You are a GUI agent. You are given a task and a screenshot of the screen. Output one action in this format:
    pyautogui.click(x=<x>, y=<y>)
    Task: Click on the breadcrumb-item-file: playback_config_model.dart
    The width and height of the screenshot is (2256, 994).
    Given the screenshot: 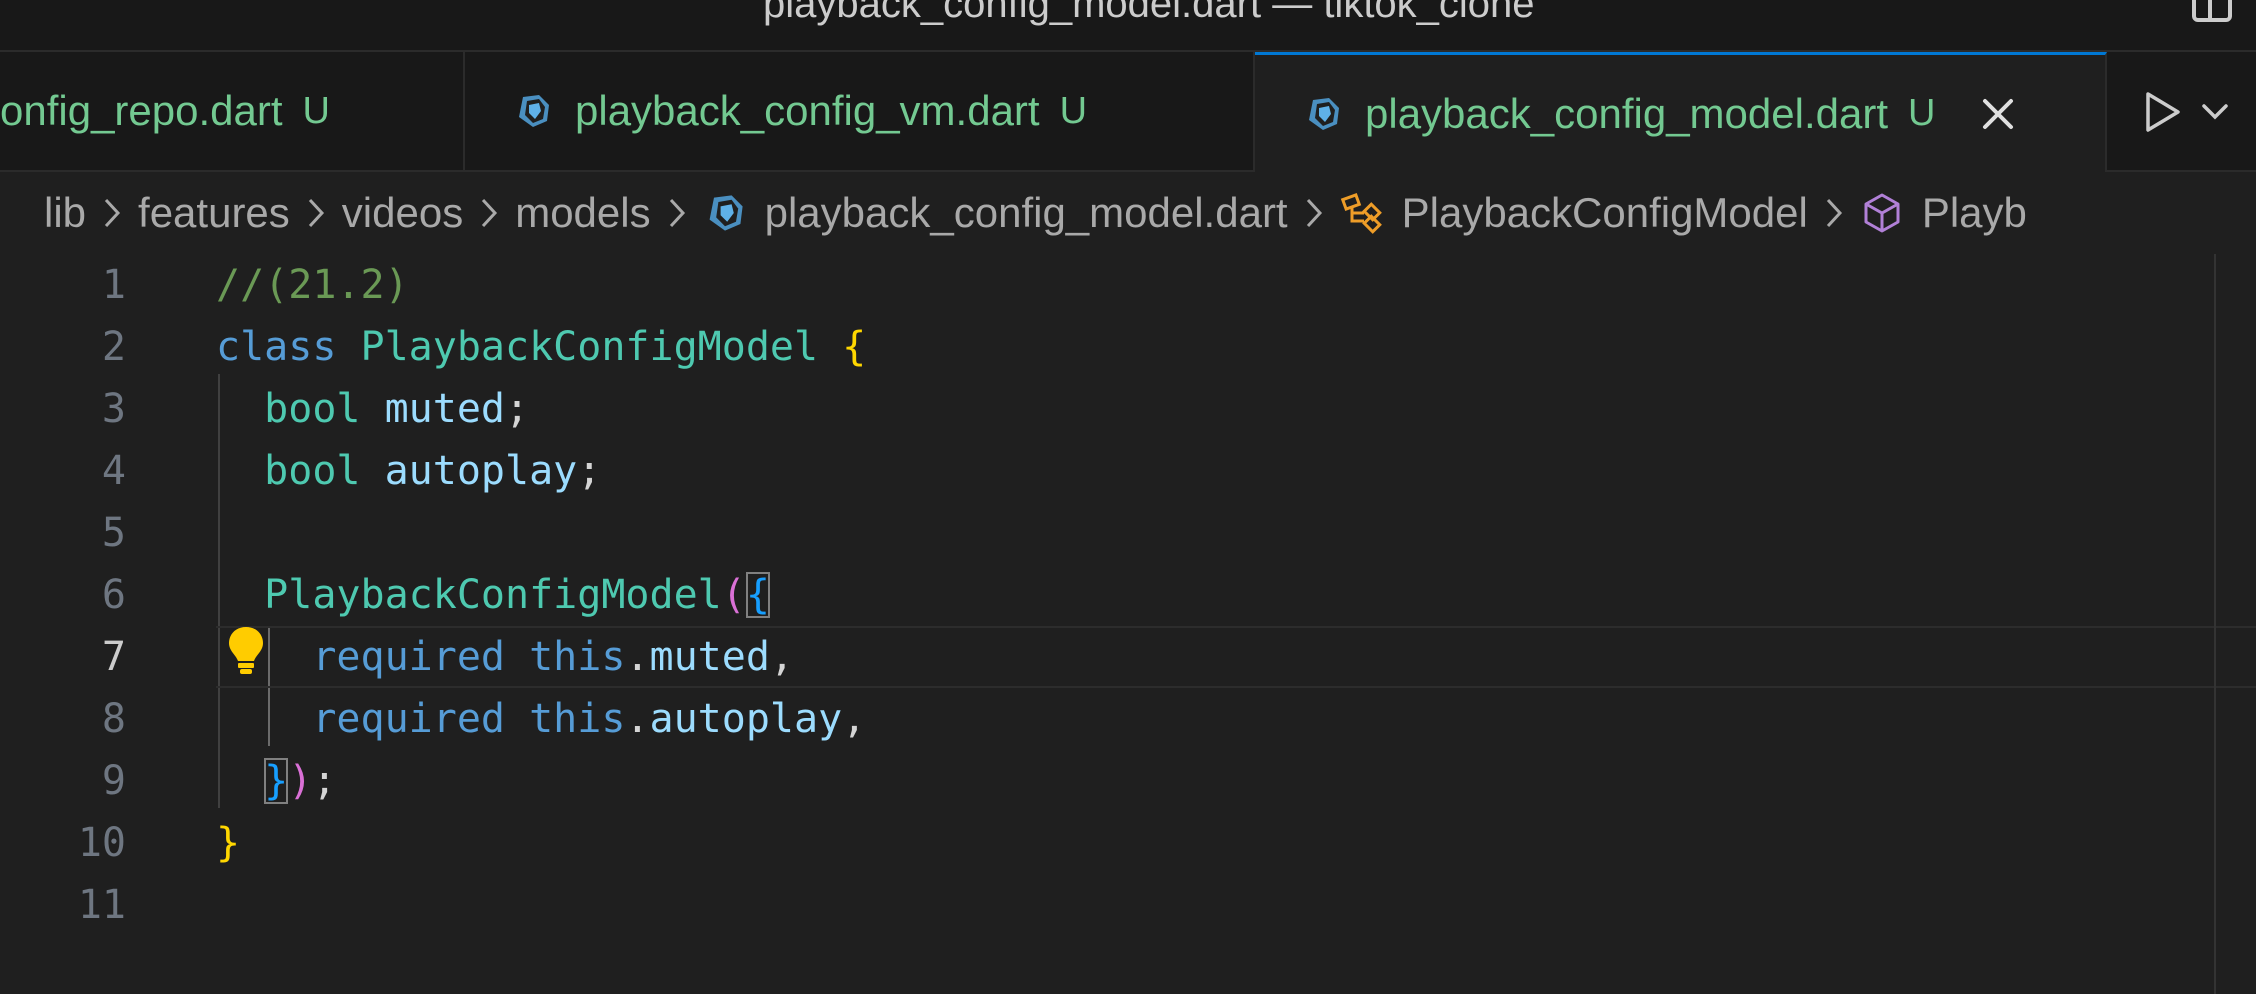 What is the action you would take?
    pyautogui.click(x=995, y=213)
    